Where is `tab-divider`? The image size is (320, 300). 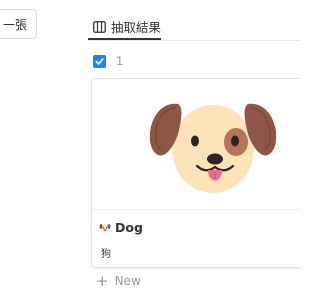
tab-divider is located at coordinates (194, 40).